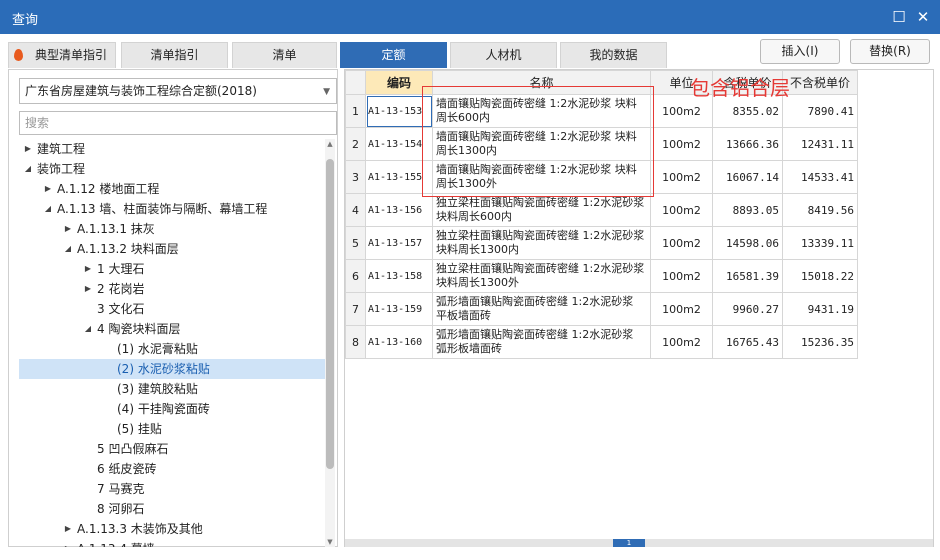 The image size is (940, 560). Describe the element at coordinates (172, 389) in the screenshot. I see `tree-item: (3) 建筑胶粘贴` at that location.